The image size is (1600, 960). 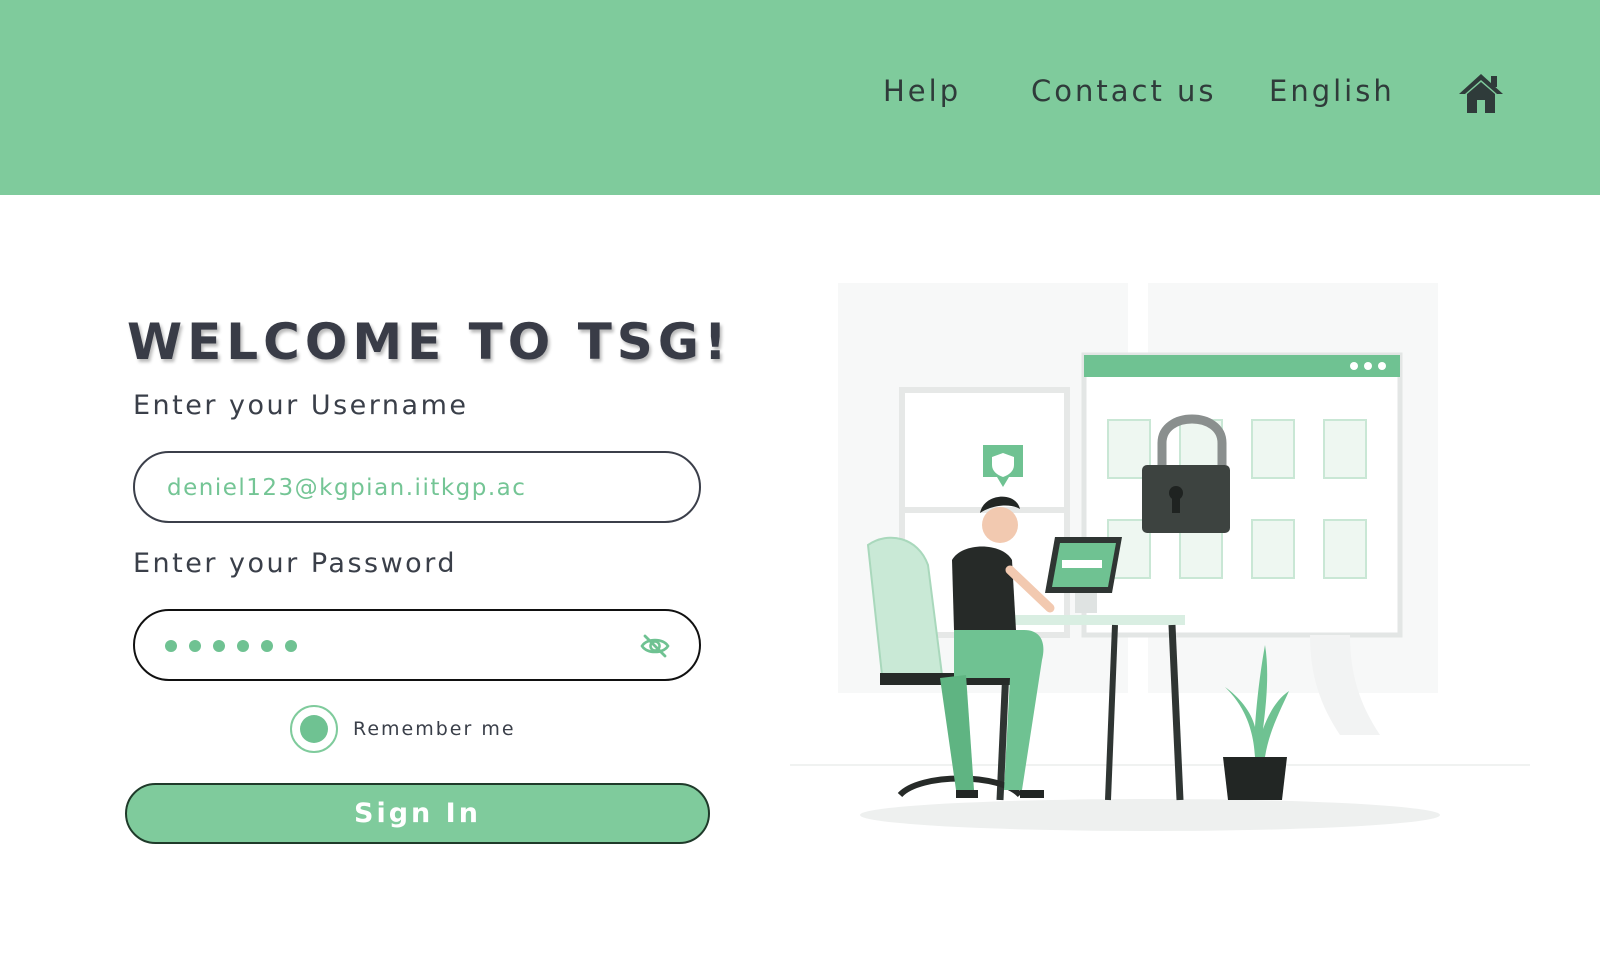 What do you see at coordinates (922, 91) in the screenshot?
I see `nav-help-link: Help` at bounding box center [922, 91].